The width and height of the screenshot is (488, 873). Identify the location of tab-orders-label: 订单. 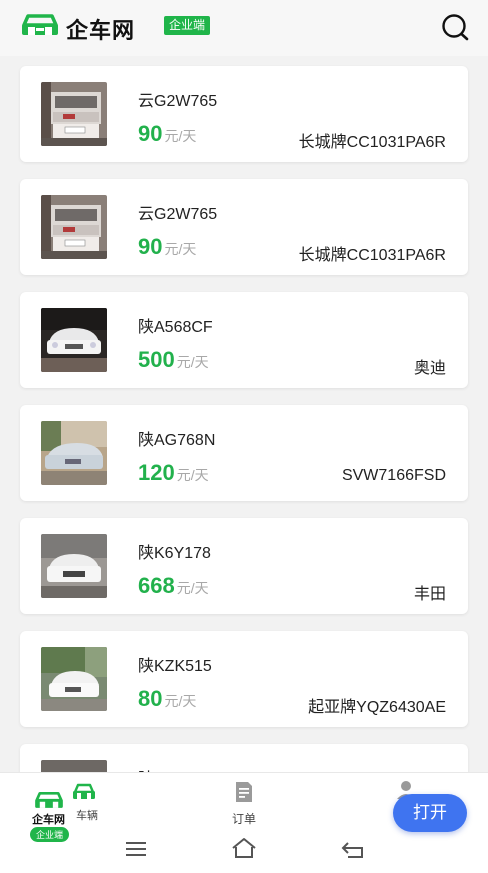
(243, 819).